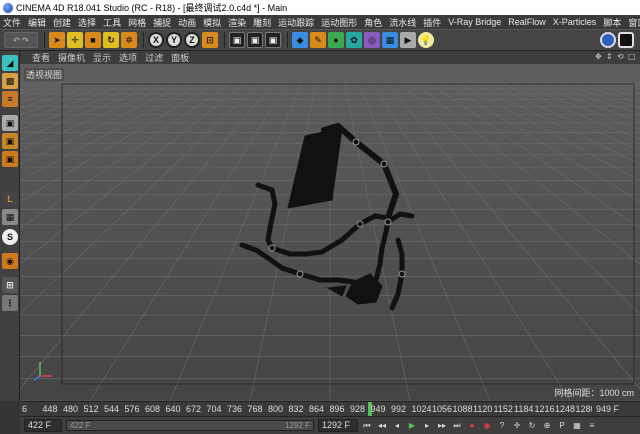  Describe the element at coordinates (212, 22) in the screenshot. I see `menu-simulate: 模拟` at that location.